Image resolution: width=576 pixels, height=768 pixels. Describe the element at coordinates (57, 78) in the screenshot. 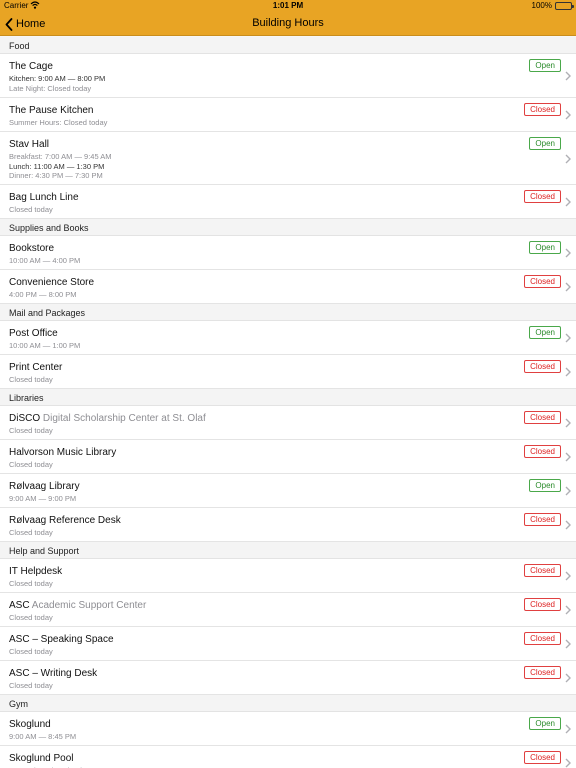

I see `hours-line: Kitchen: 9:00 AM — 8:00 PM` at that location.